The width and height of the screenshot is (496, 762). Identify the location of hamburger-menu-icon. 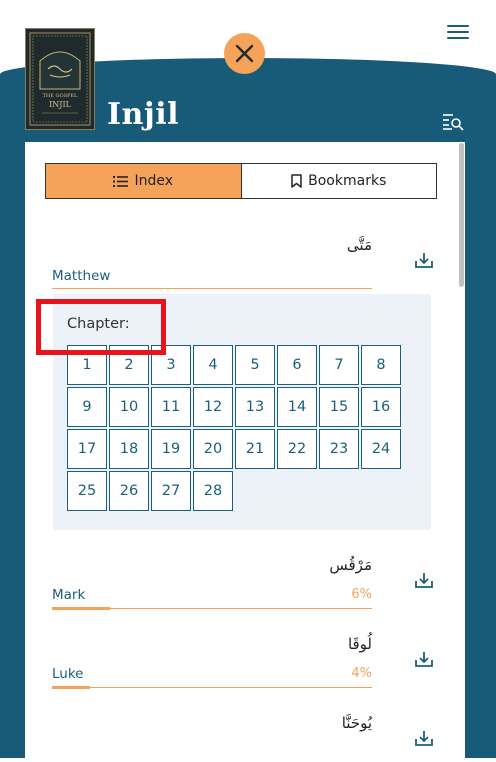
(458, 34).